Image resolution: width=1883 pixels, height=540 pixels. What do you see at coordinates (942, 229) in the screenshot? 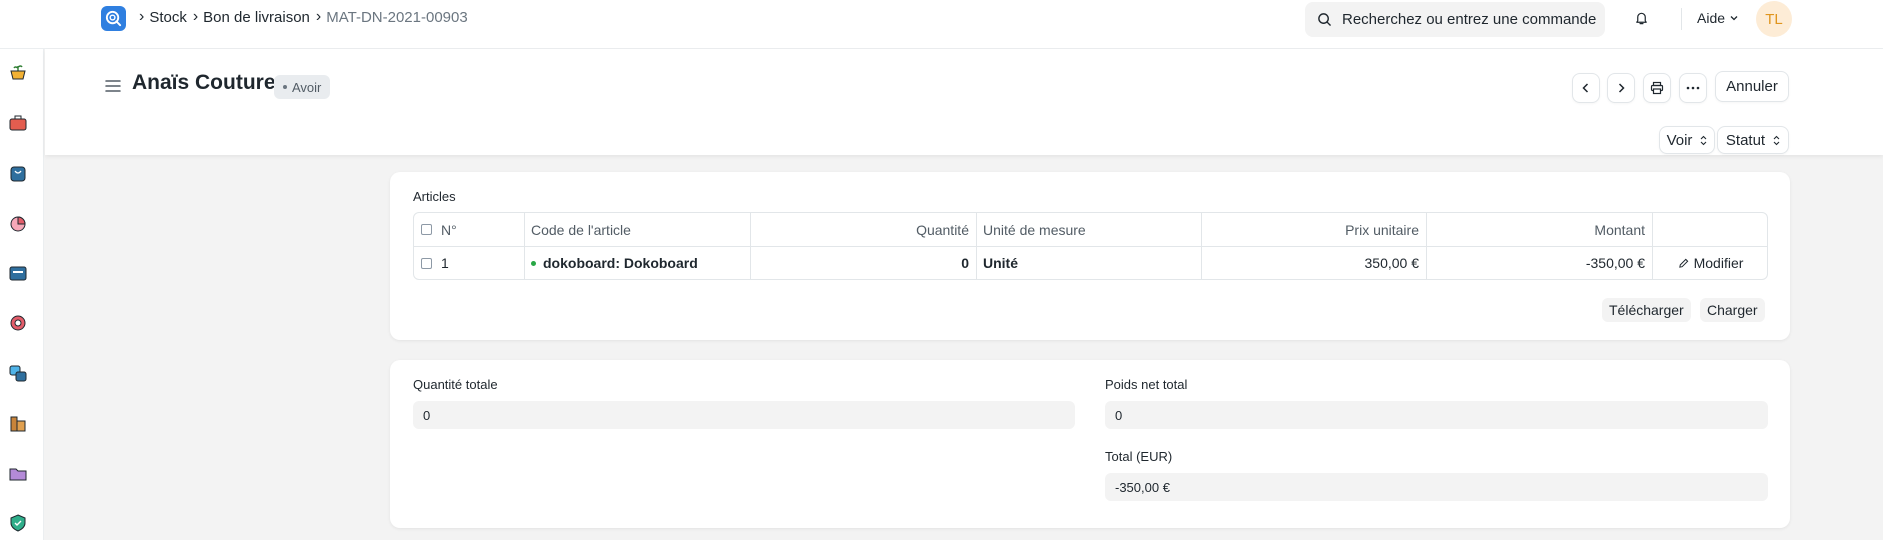
I see `column-header-quantity: Quantité` at bounding box center [942, 229].